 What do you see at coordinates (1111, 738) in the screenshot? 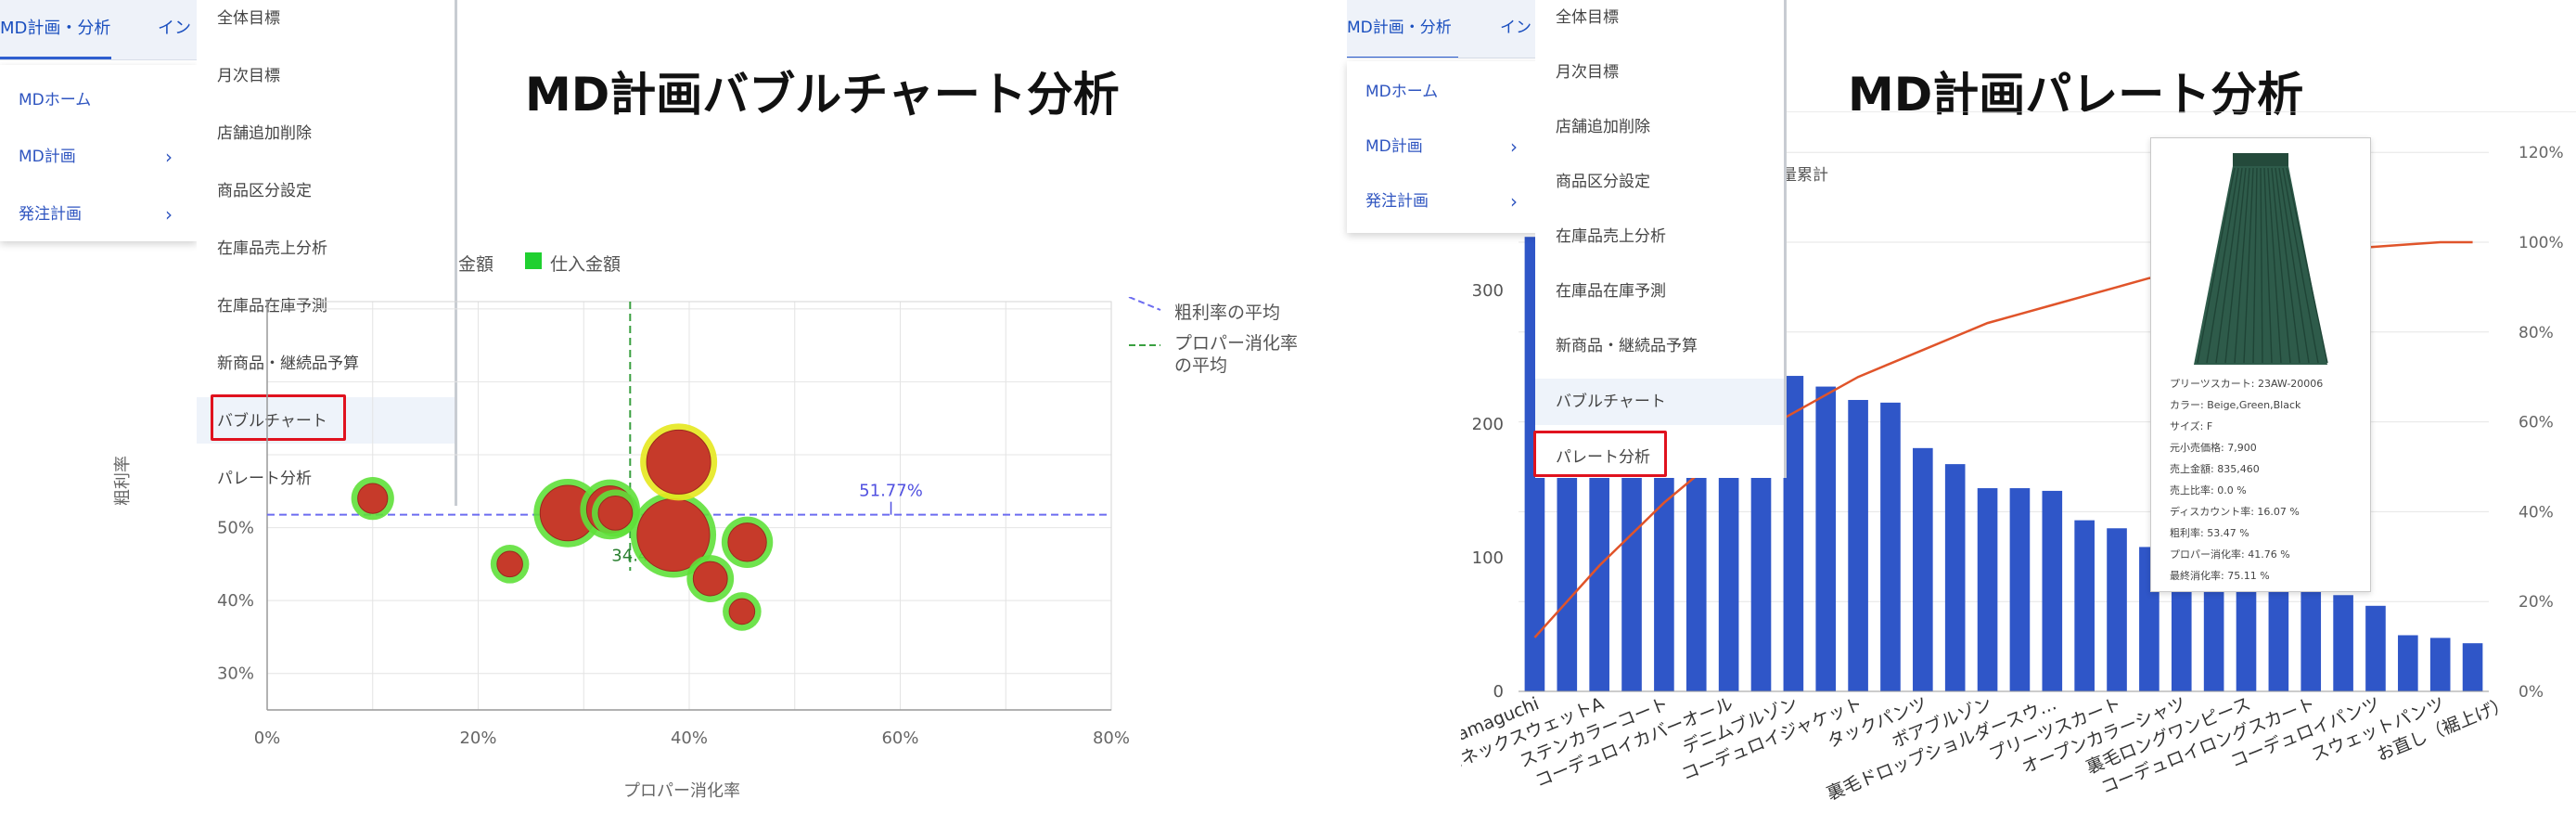
I see `x-tick-label: 80%` at bounding box center [1111, 738].